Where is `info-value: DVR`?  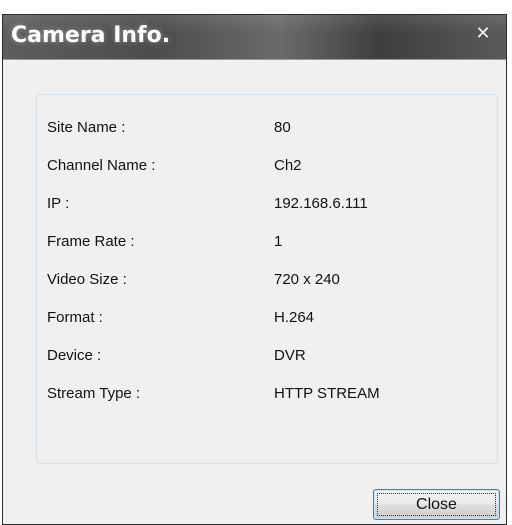
info-value: DVR is located at coordinates (290, 355).